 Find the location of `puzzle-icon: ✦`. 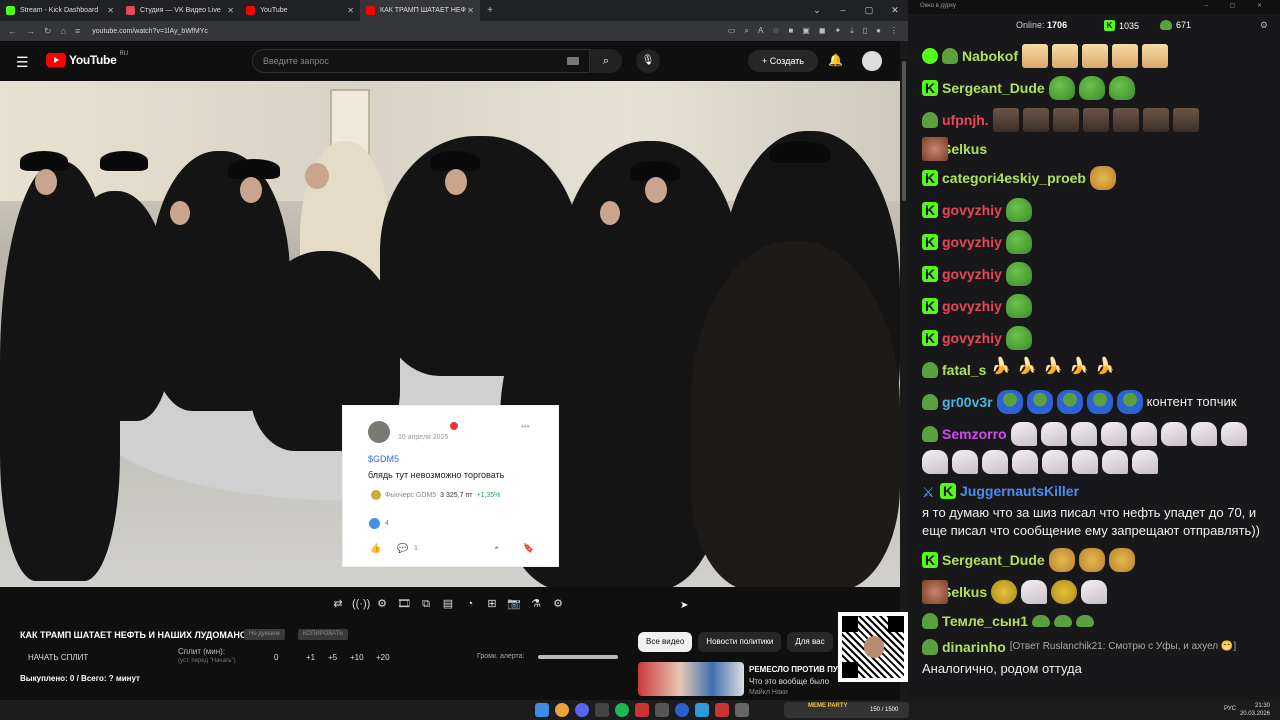

puzzle-icon: ✦ is located at coordinates (838, 31).